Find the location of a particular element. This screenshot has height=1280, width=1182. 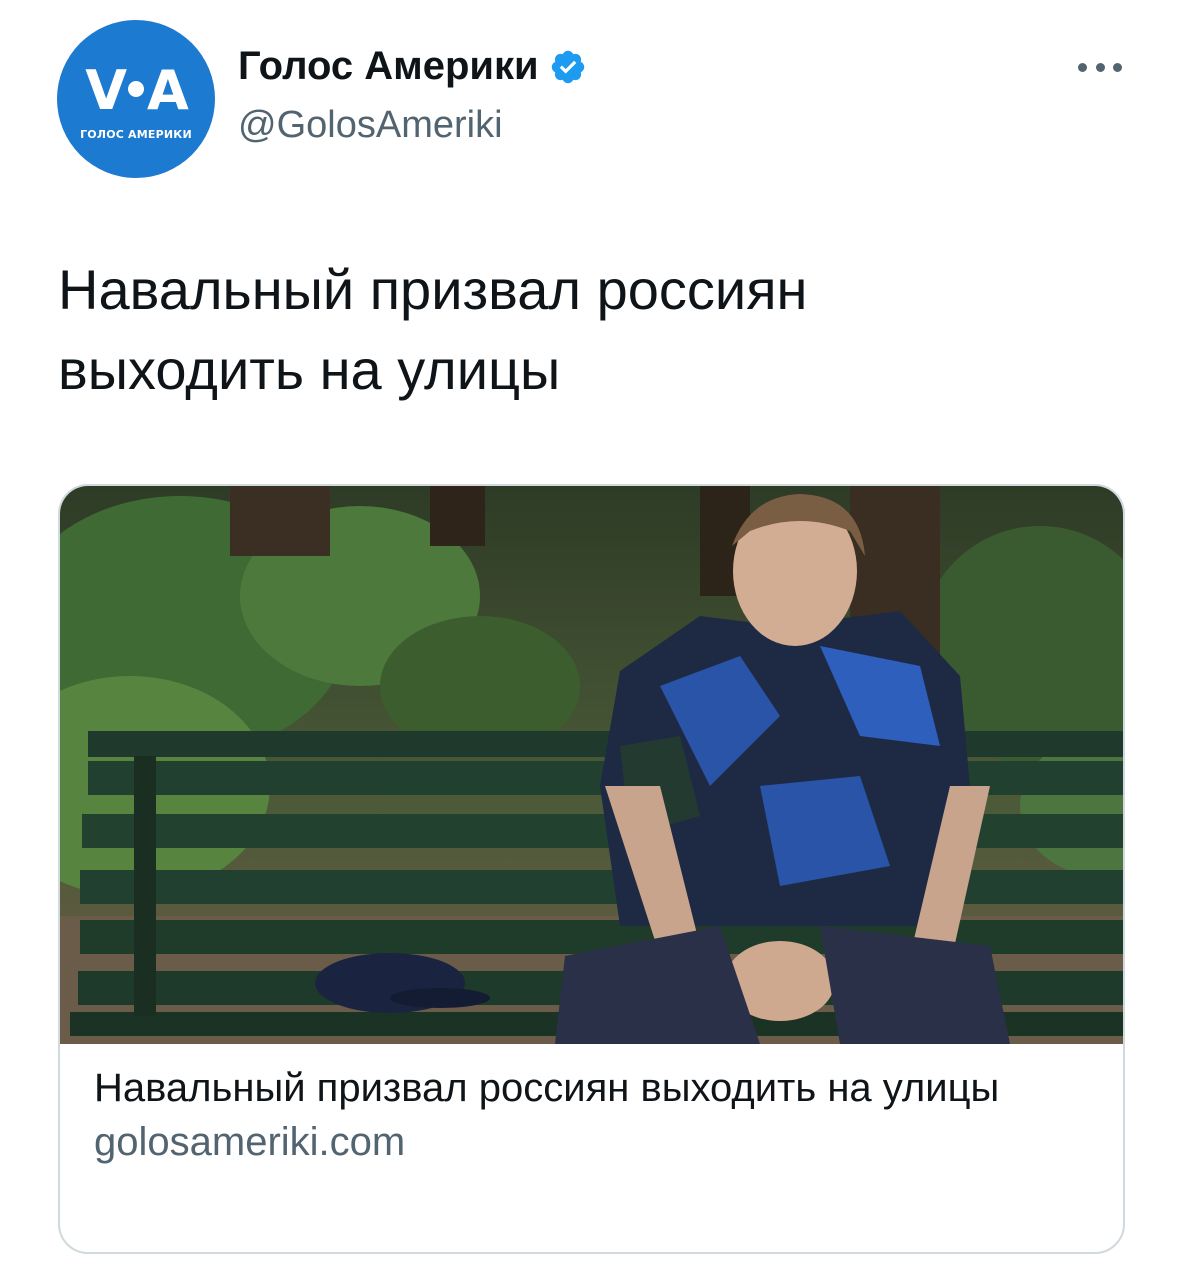

display-name: Голос Америки is located at coordinates (388, 66).